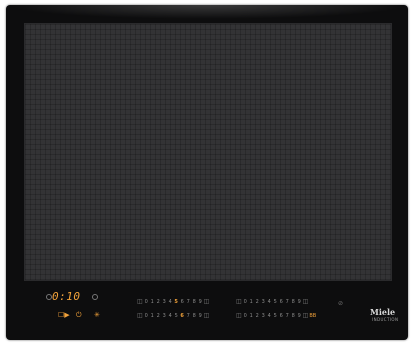  I want to click on zone-rear-right-control: ◫ 0 1 2 3 4 5 6 7 8 9 ◫ BB, so click(276, 315).